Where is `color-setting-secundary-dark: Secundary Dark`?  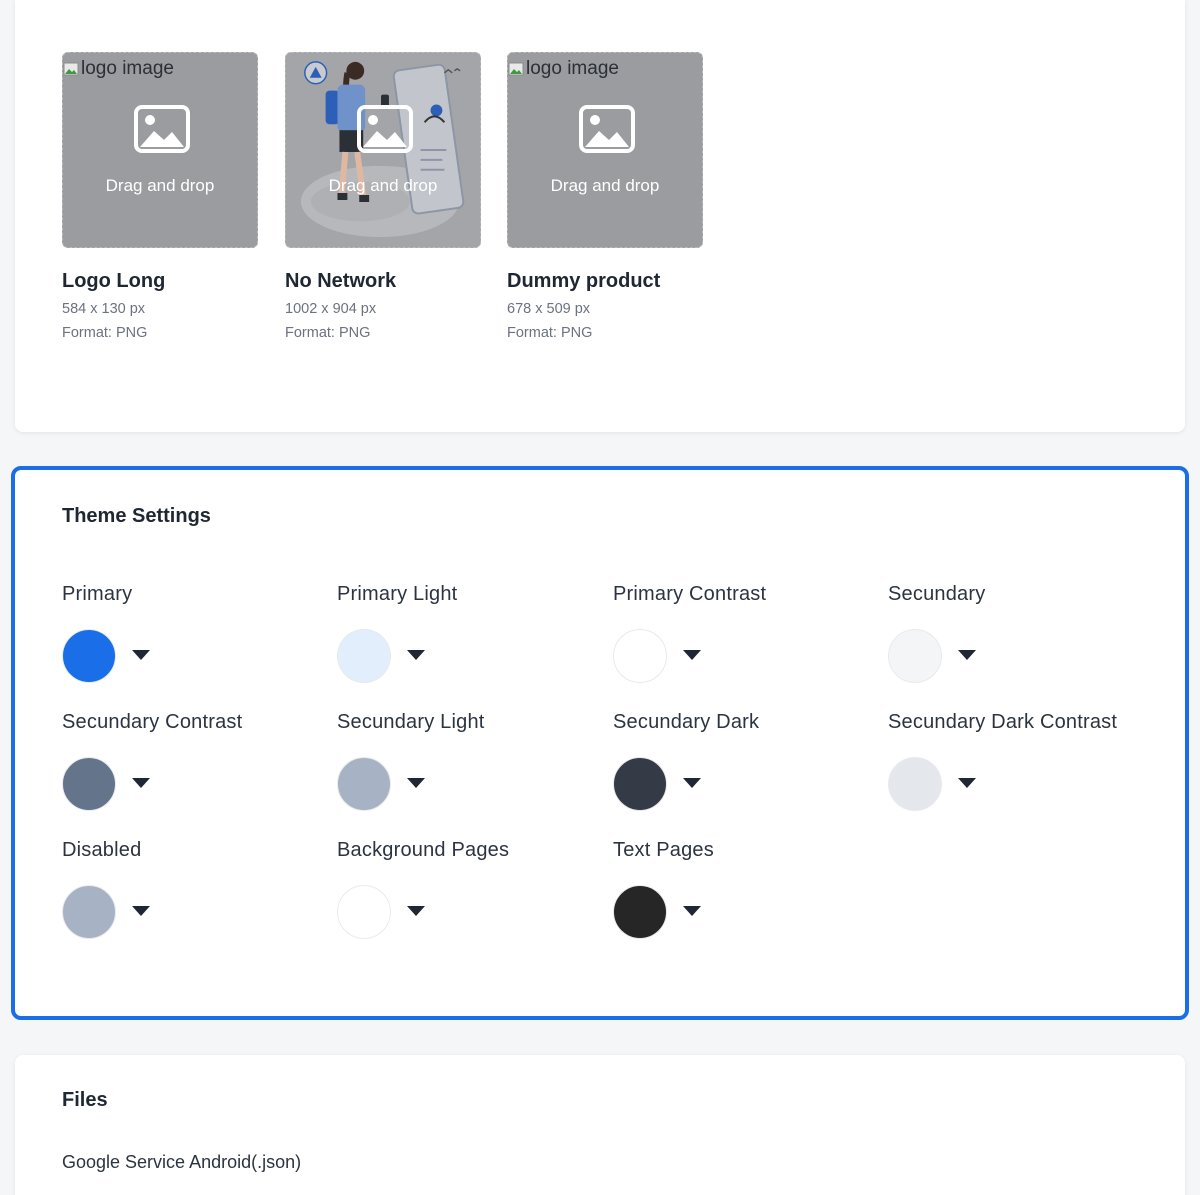
color-setting-secundary-dark: Secundary Dark is located at coordinates (743, 766).